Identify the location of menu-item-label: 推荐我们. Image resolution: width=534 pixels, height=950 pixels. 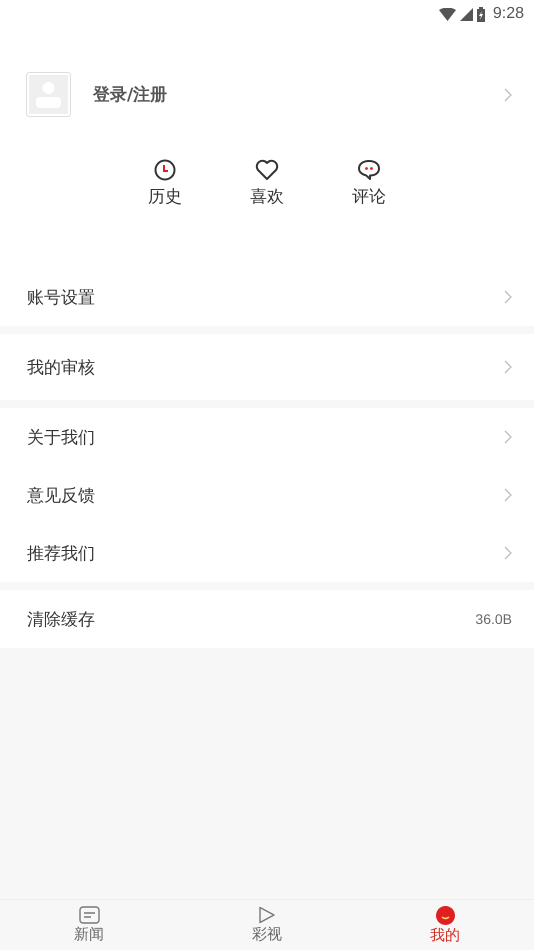
(61, 553).